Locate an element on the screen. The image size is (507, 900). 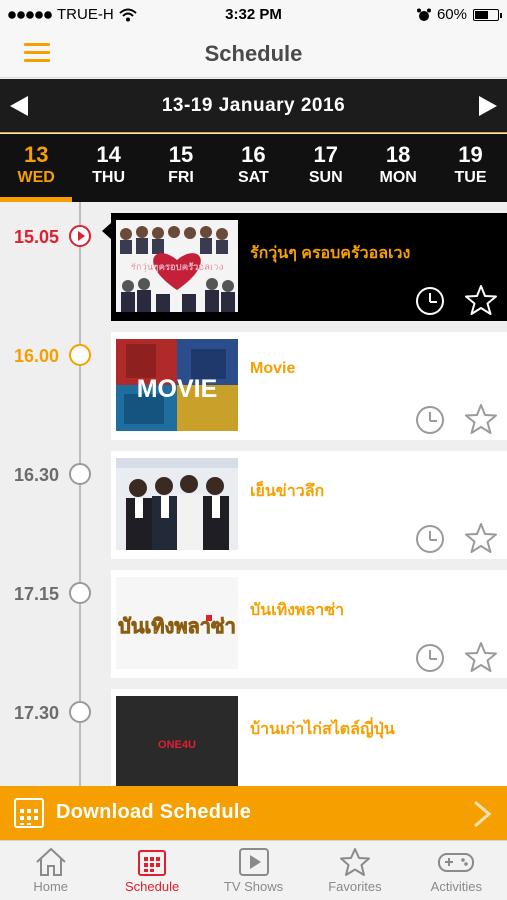
program-thumbnail: บันเทิงพลาซ่า is located at coordinates (177, 623).